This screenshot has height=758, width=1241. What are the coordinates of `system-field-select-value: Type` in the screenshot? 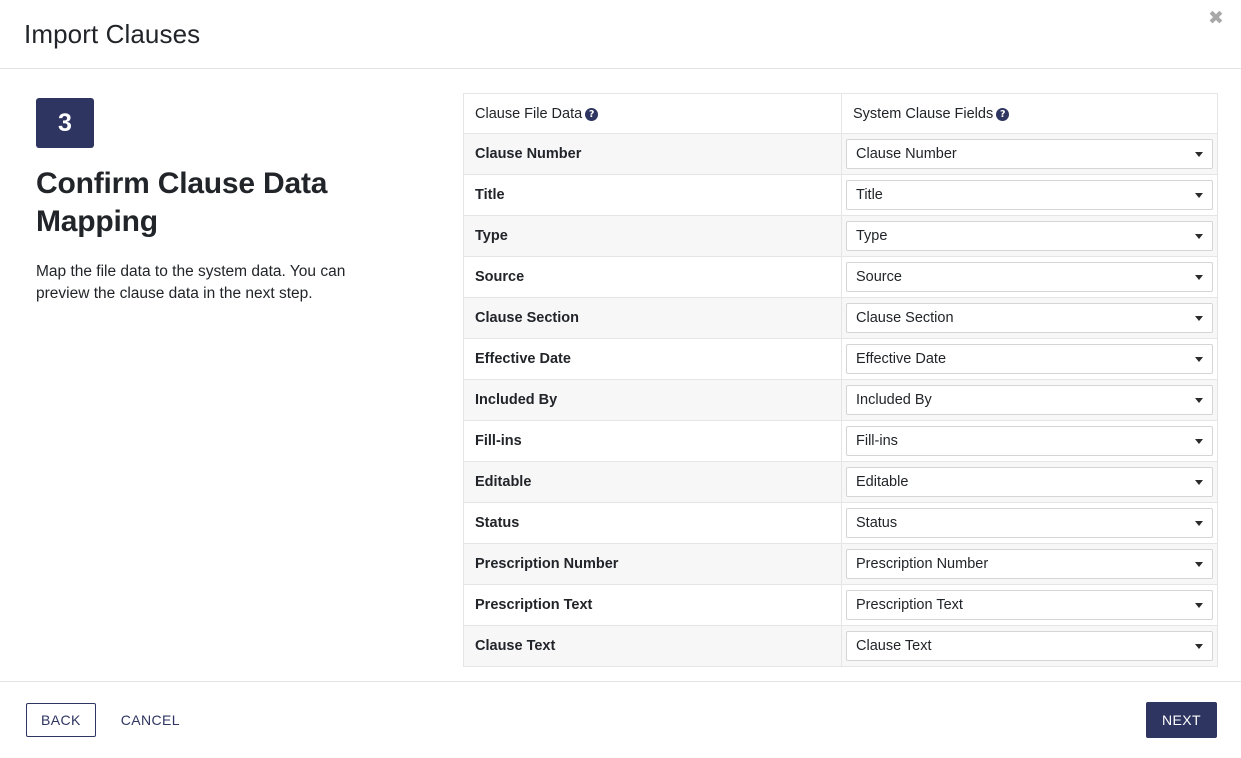 It's located at (872, 236).